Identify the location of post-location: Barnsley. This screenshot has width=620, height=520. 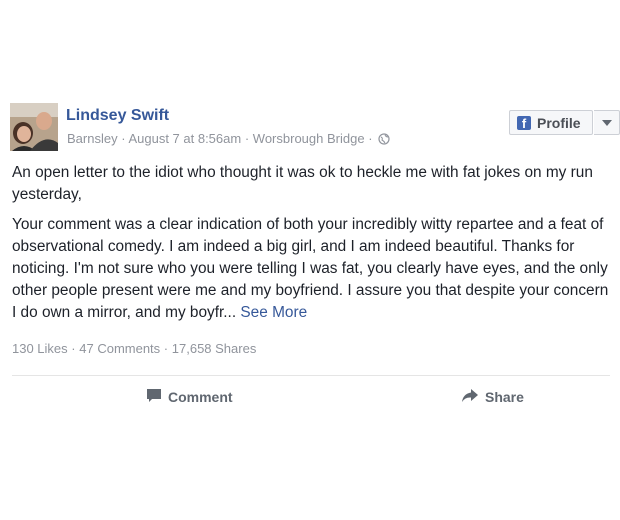
(92, 138).